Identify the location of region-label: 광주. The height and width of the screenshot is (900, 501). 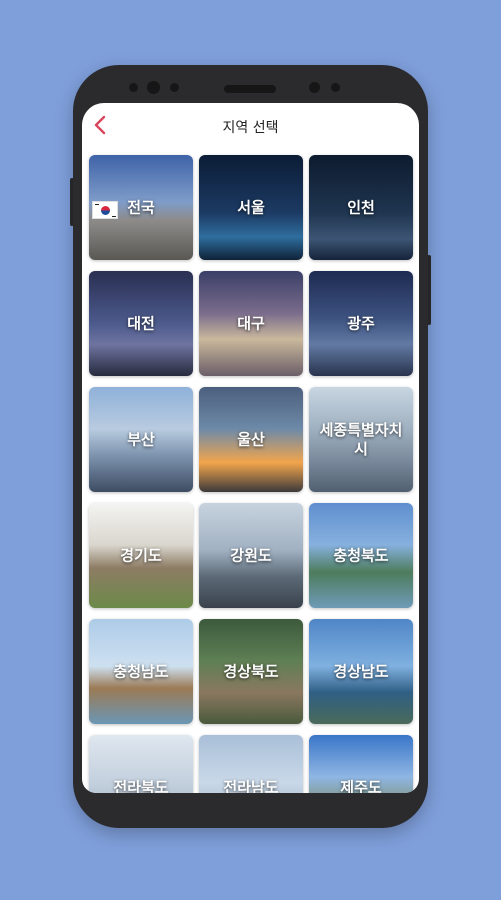
(361, 323).